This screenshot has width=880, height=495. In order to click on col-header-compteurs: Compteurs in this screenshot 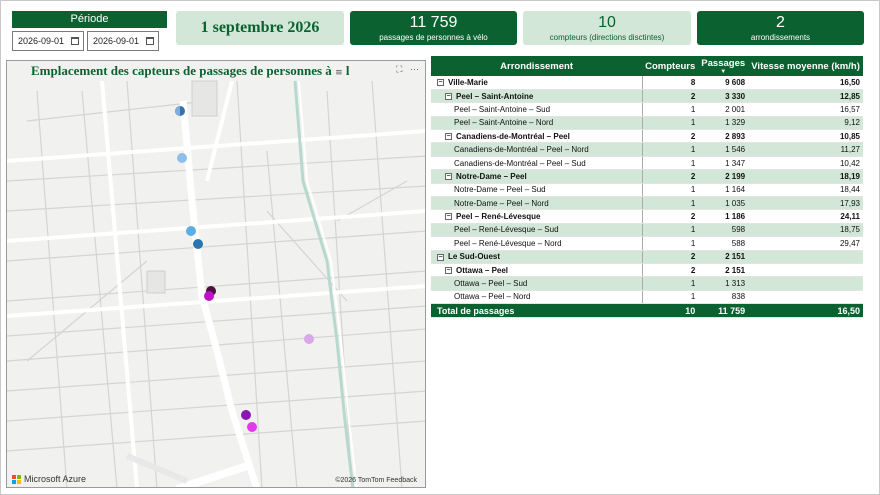, I will do `click(670, 66)`.